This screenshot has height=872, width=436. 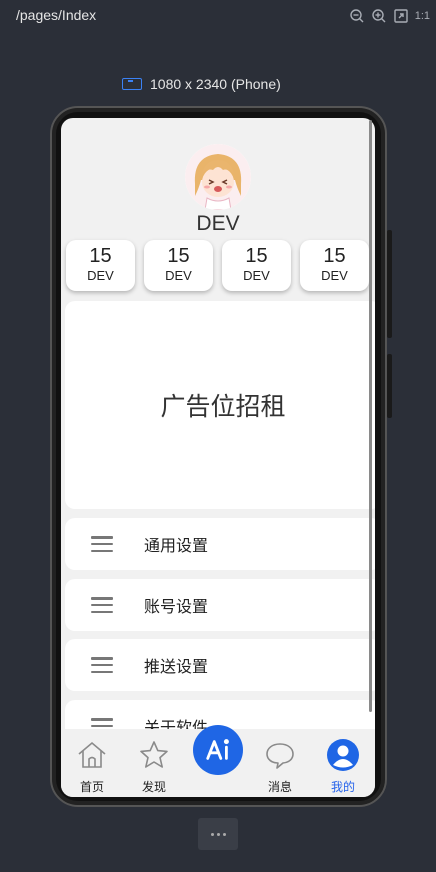 What do you see at coordinates (176, 606) in the screenshot?
I see `menu-item-label: 账号设置` at bounding box center [176, 606].